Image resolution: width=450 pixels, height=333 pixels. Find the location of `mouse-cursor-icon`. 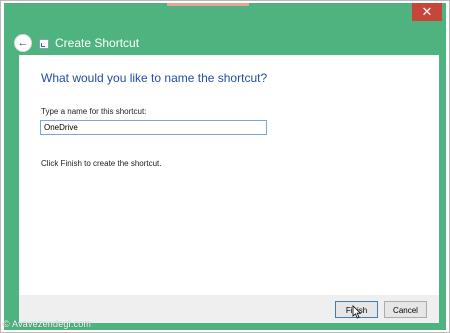

mouse-cursor-icon is located at coordinates (357, 312).